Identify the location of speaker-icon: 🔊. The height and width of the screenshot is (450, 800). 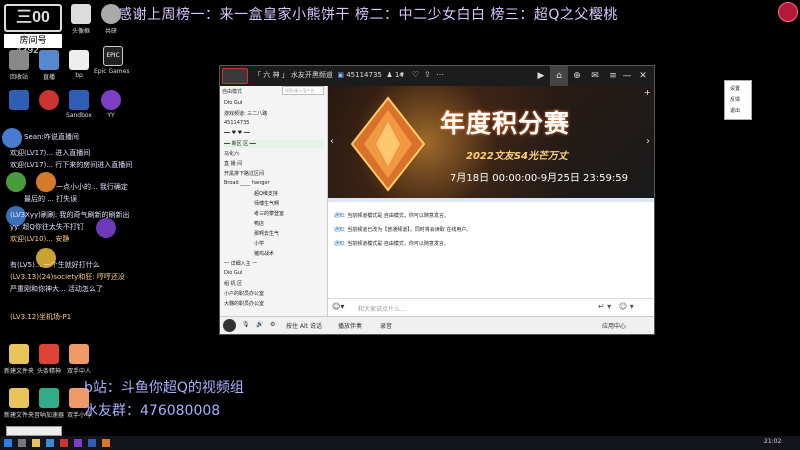
(259, 324).